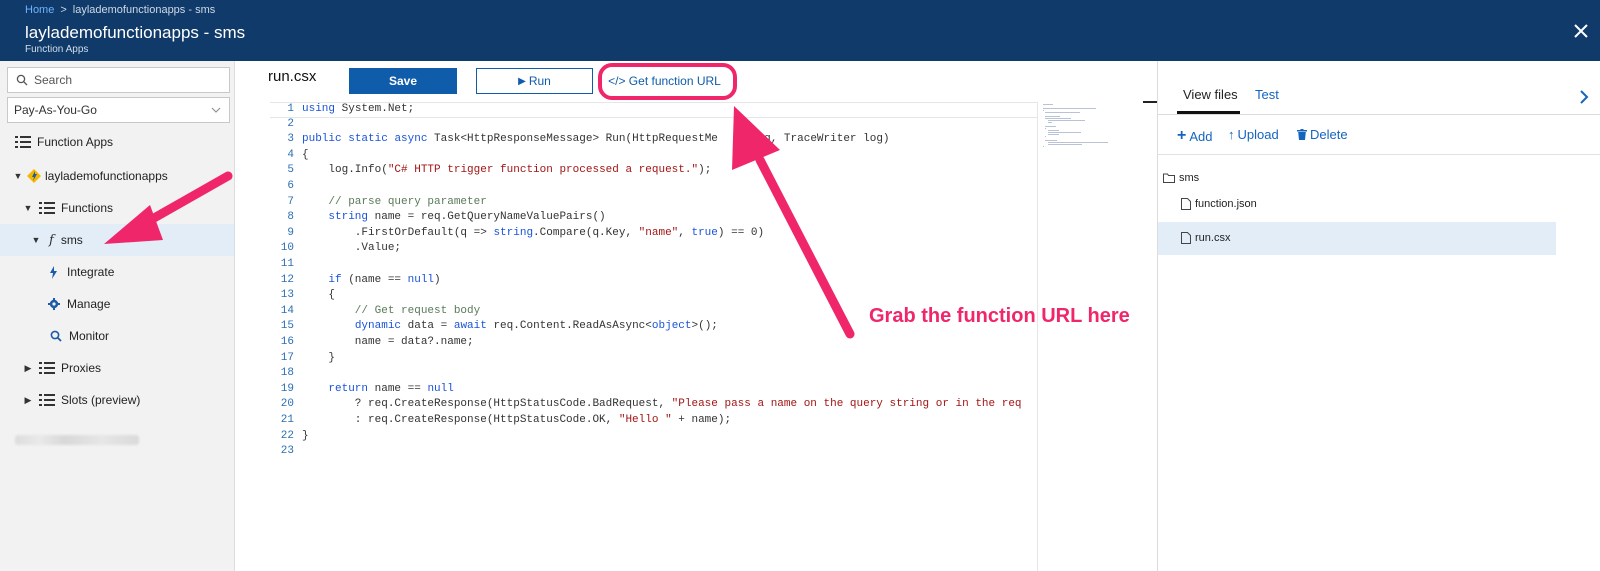 Image resolution: width=1600 pixels, height=571 pixels. I want to click on sidebar-item-label: Manage, so click(89, 304).